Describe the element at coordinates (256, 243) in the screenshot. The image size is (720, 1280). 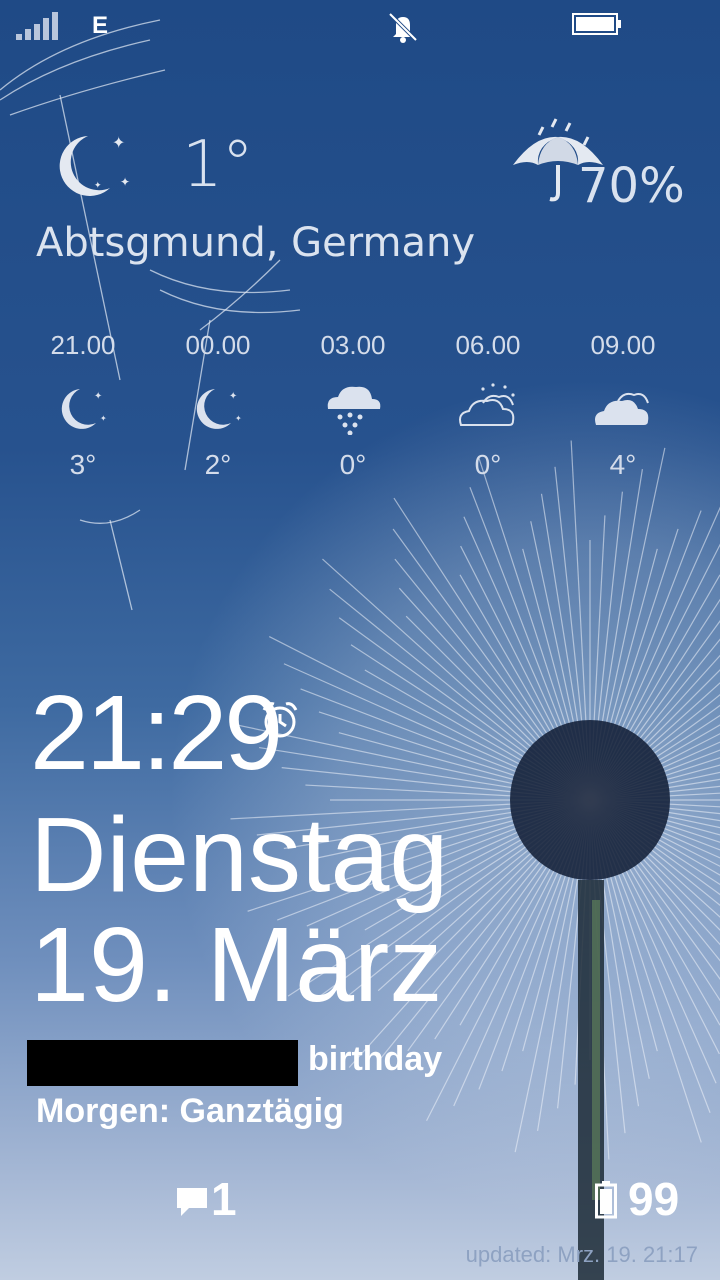
I see `weather-location: Abtsgmund, Germany` at that location.